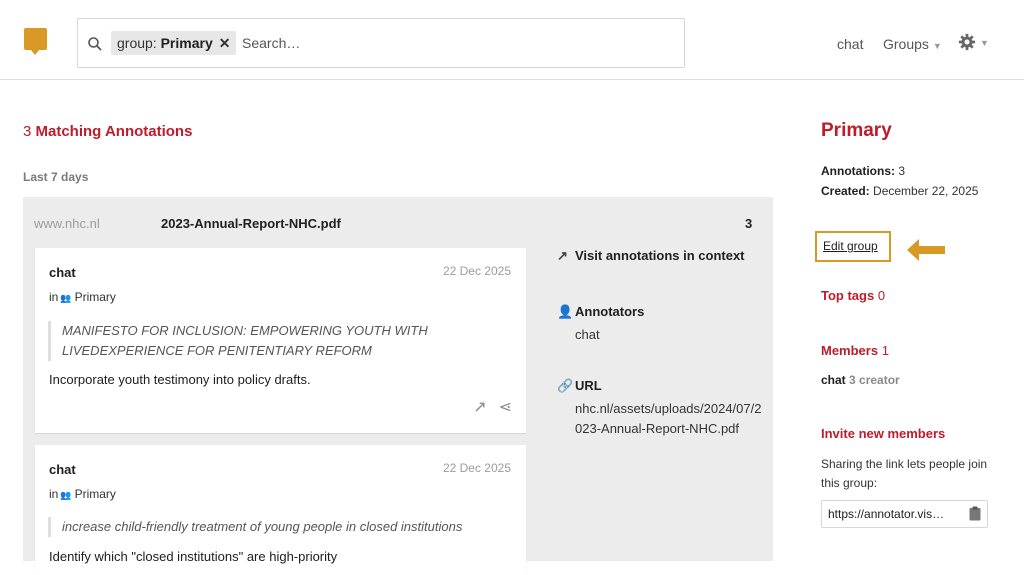 Image resolution: width=1024 pixels, height=575 pixels. I want to click on search-bar: group: Primary ✕, so click(381, 43).